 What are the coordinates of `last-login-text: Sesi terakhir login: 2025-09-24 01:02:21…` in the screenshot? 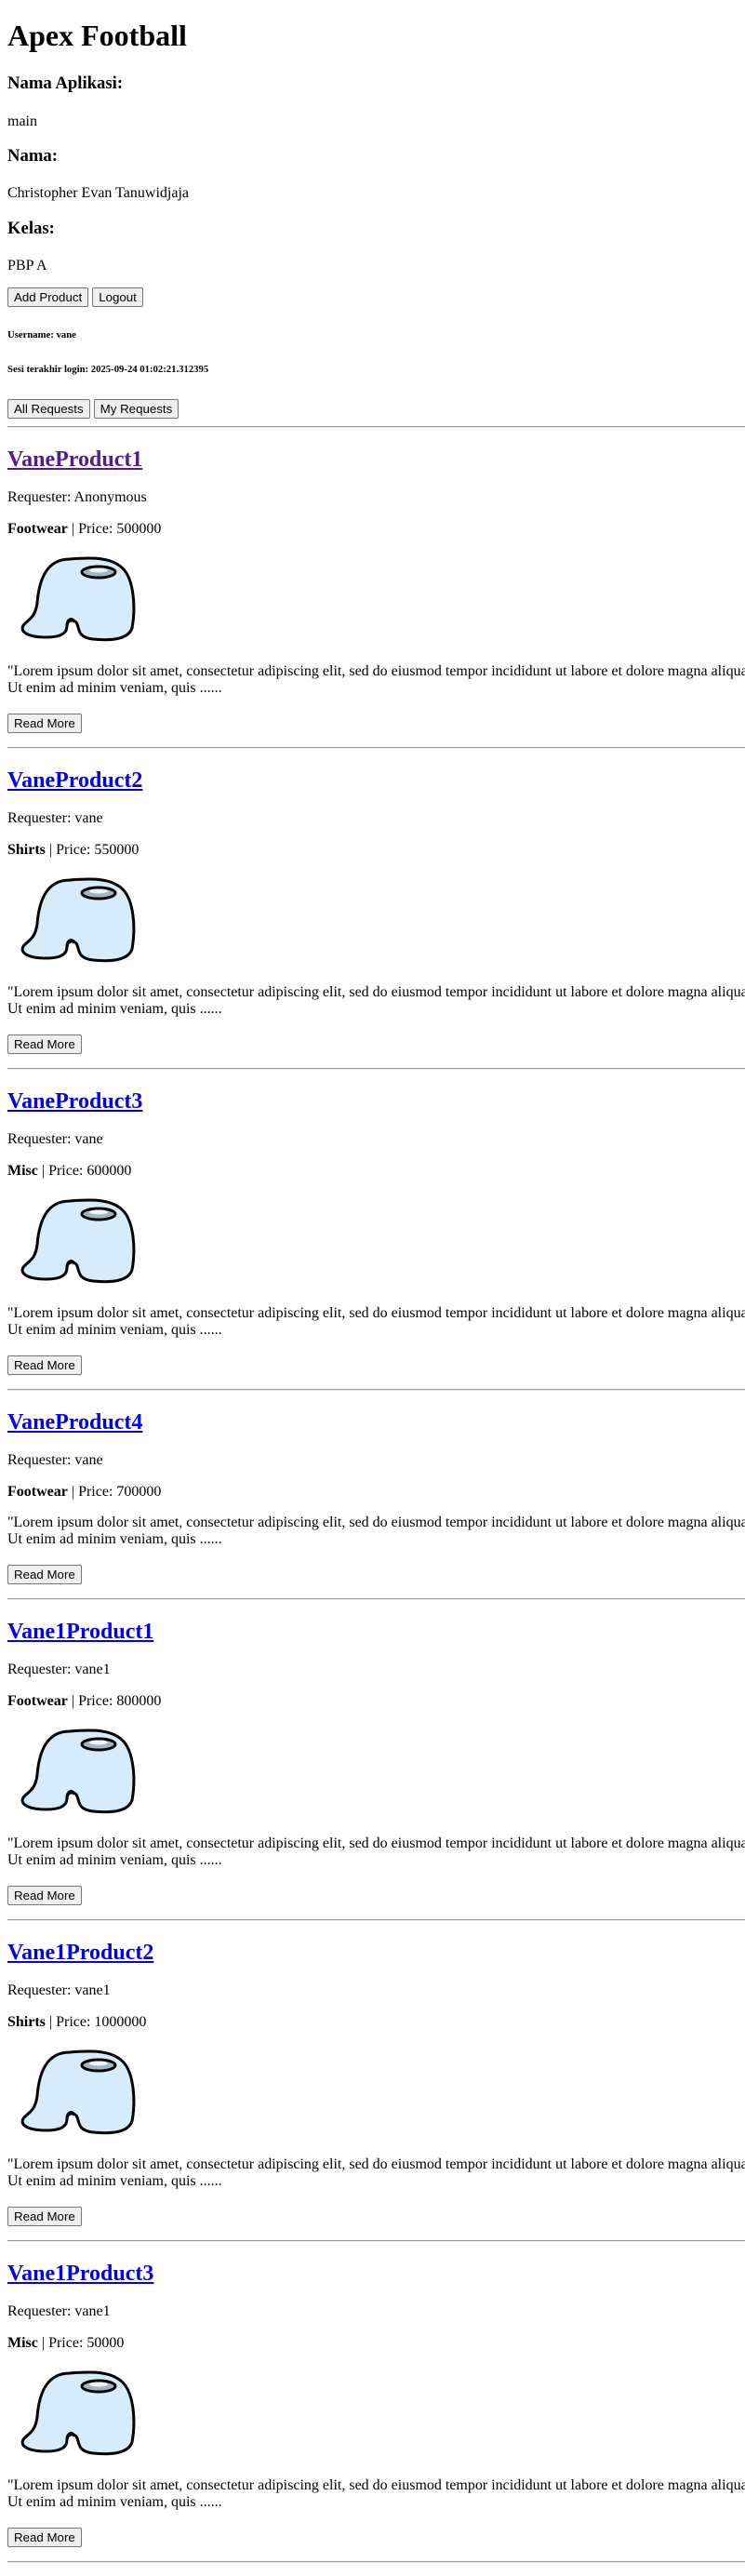 It's located at (108, 369).